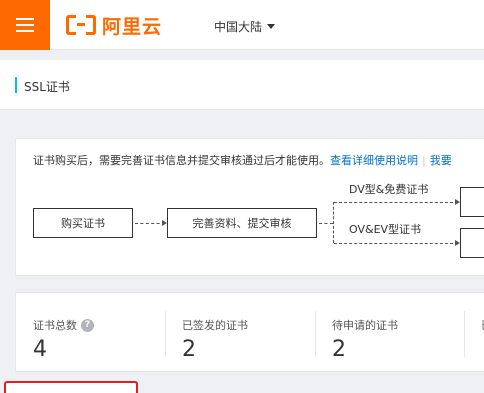 The height and width of the screenshot is (393, 484). Describe the element at coordinates (55, 325) in the screenshot. I see `stat-label: 证书总数` at that location.